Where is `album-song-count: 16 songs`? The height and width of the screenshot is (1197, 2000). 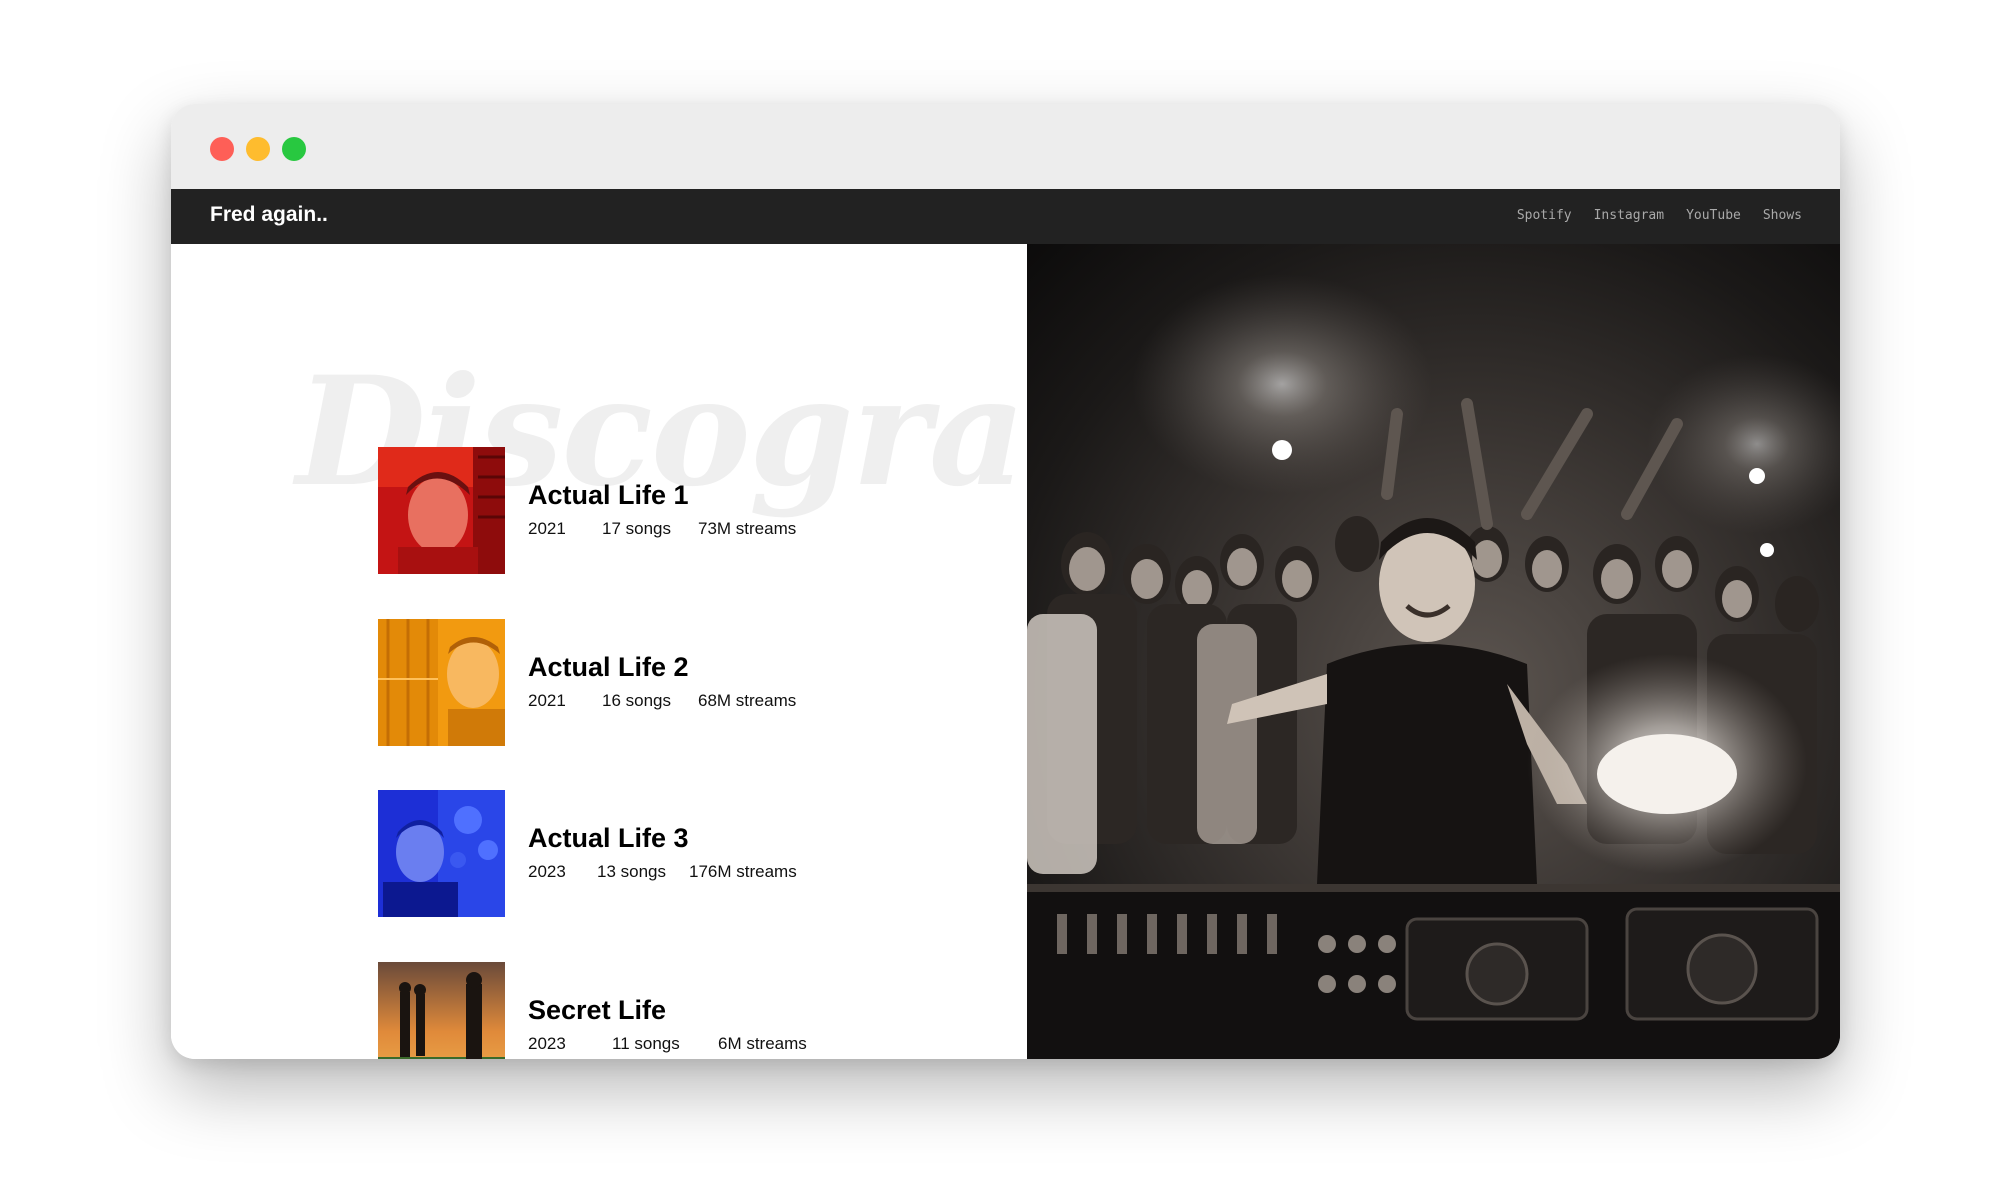
album-song-count: 16 songs is located at coordinates (636, 700).